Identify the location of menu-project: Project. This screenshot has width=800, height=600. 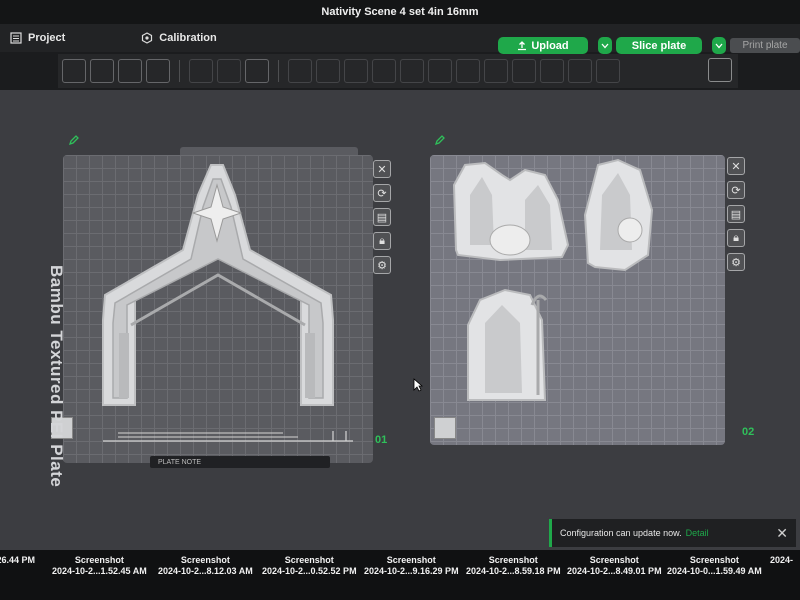
(37, 38).